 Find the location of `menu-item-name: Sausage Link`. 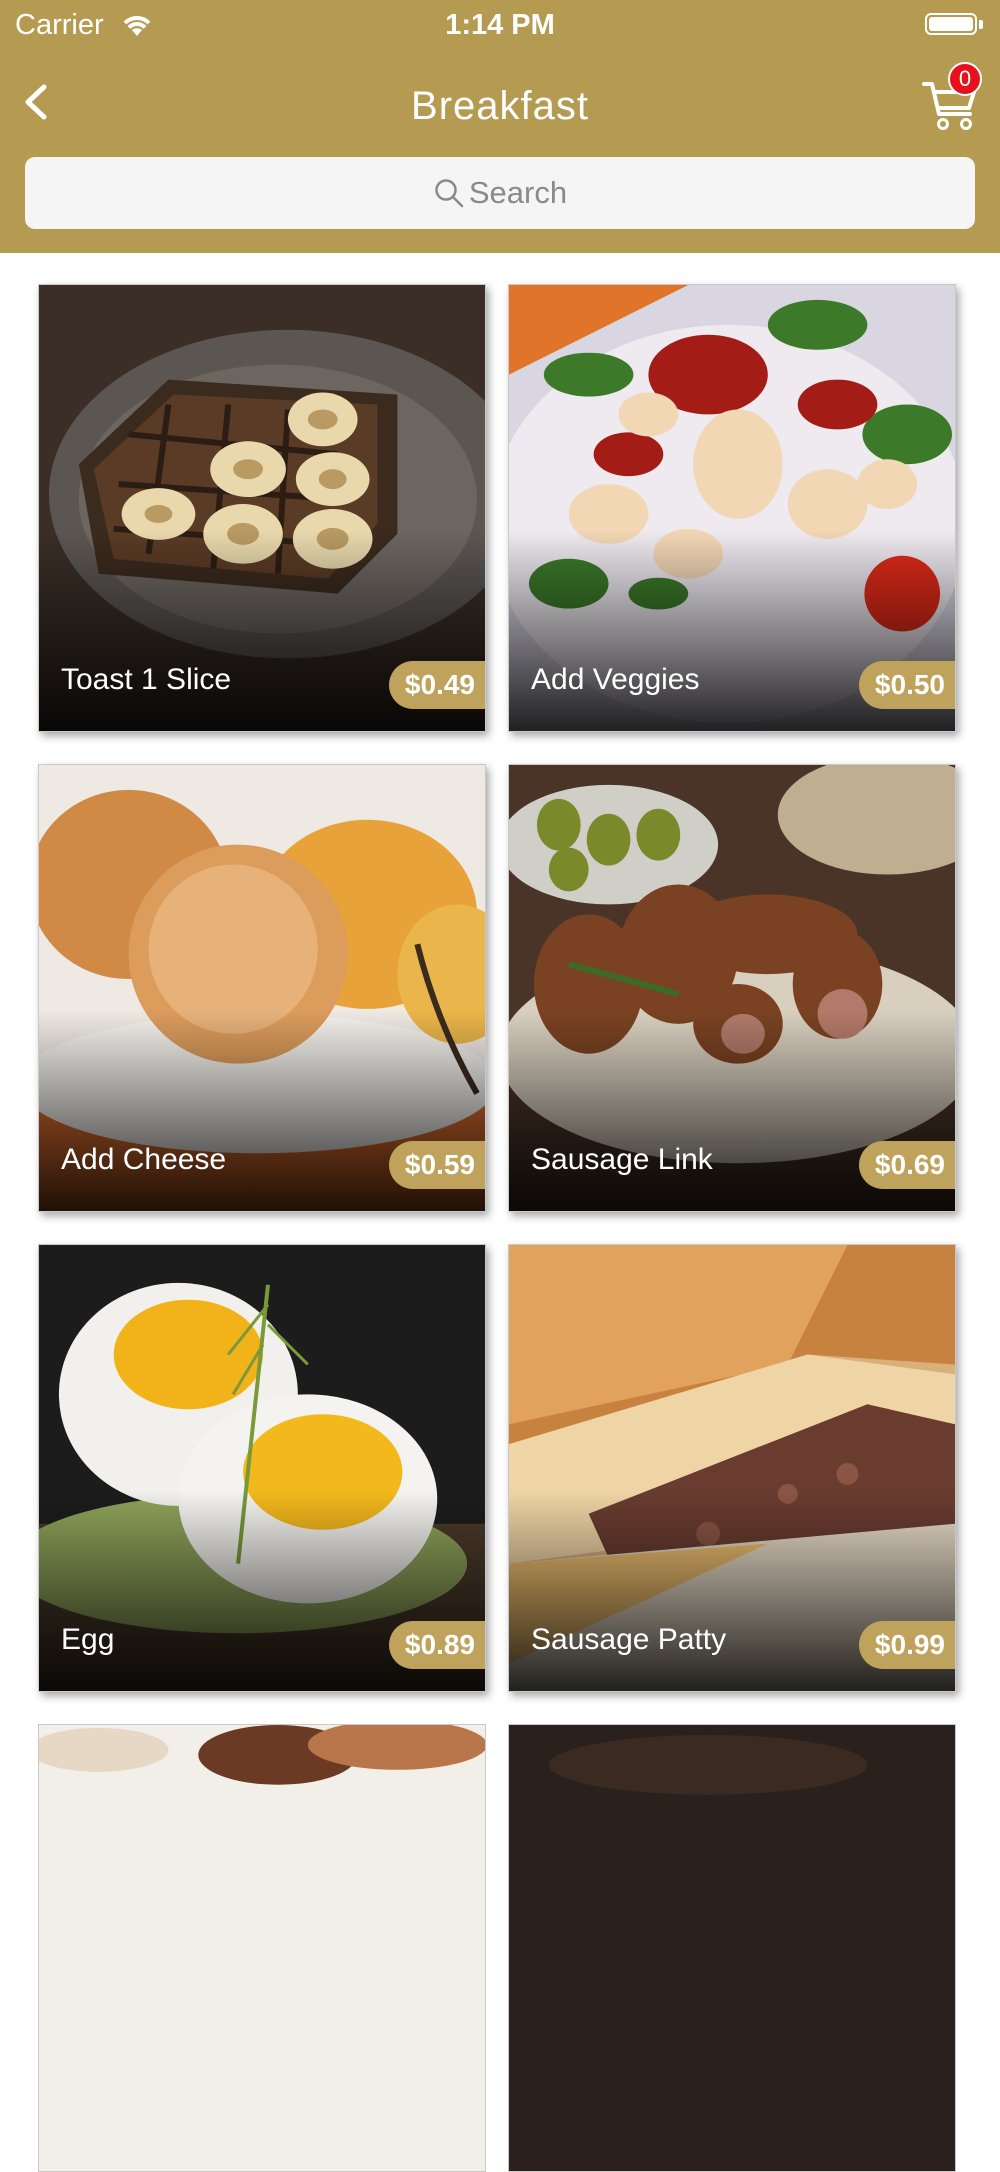

menu-item-name: Sausage Link is located at coordinates (622, 1159).